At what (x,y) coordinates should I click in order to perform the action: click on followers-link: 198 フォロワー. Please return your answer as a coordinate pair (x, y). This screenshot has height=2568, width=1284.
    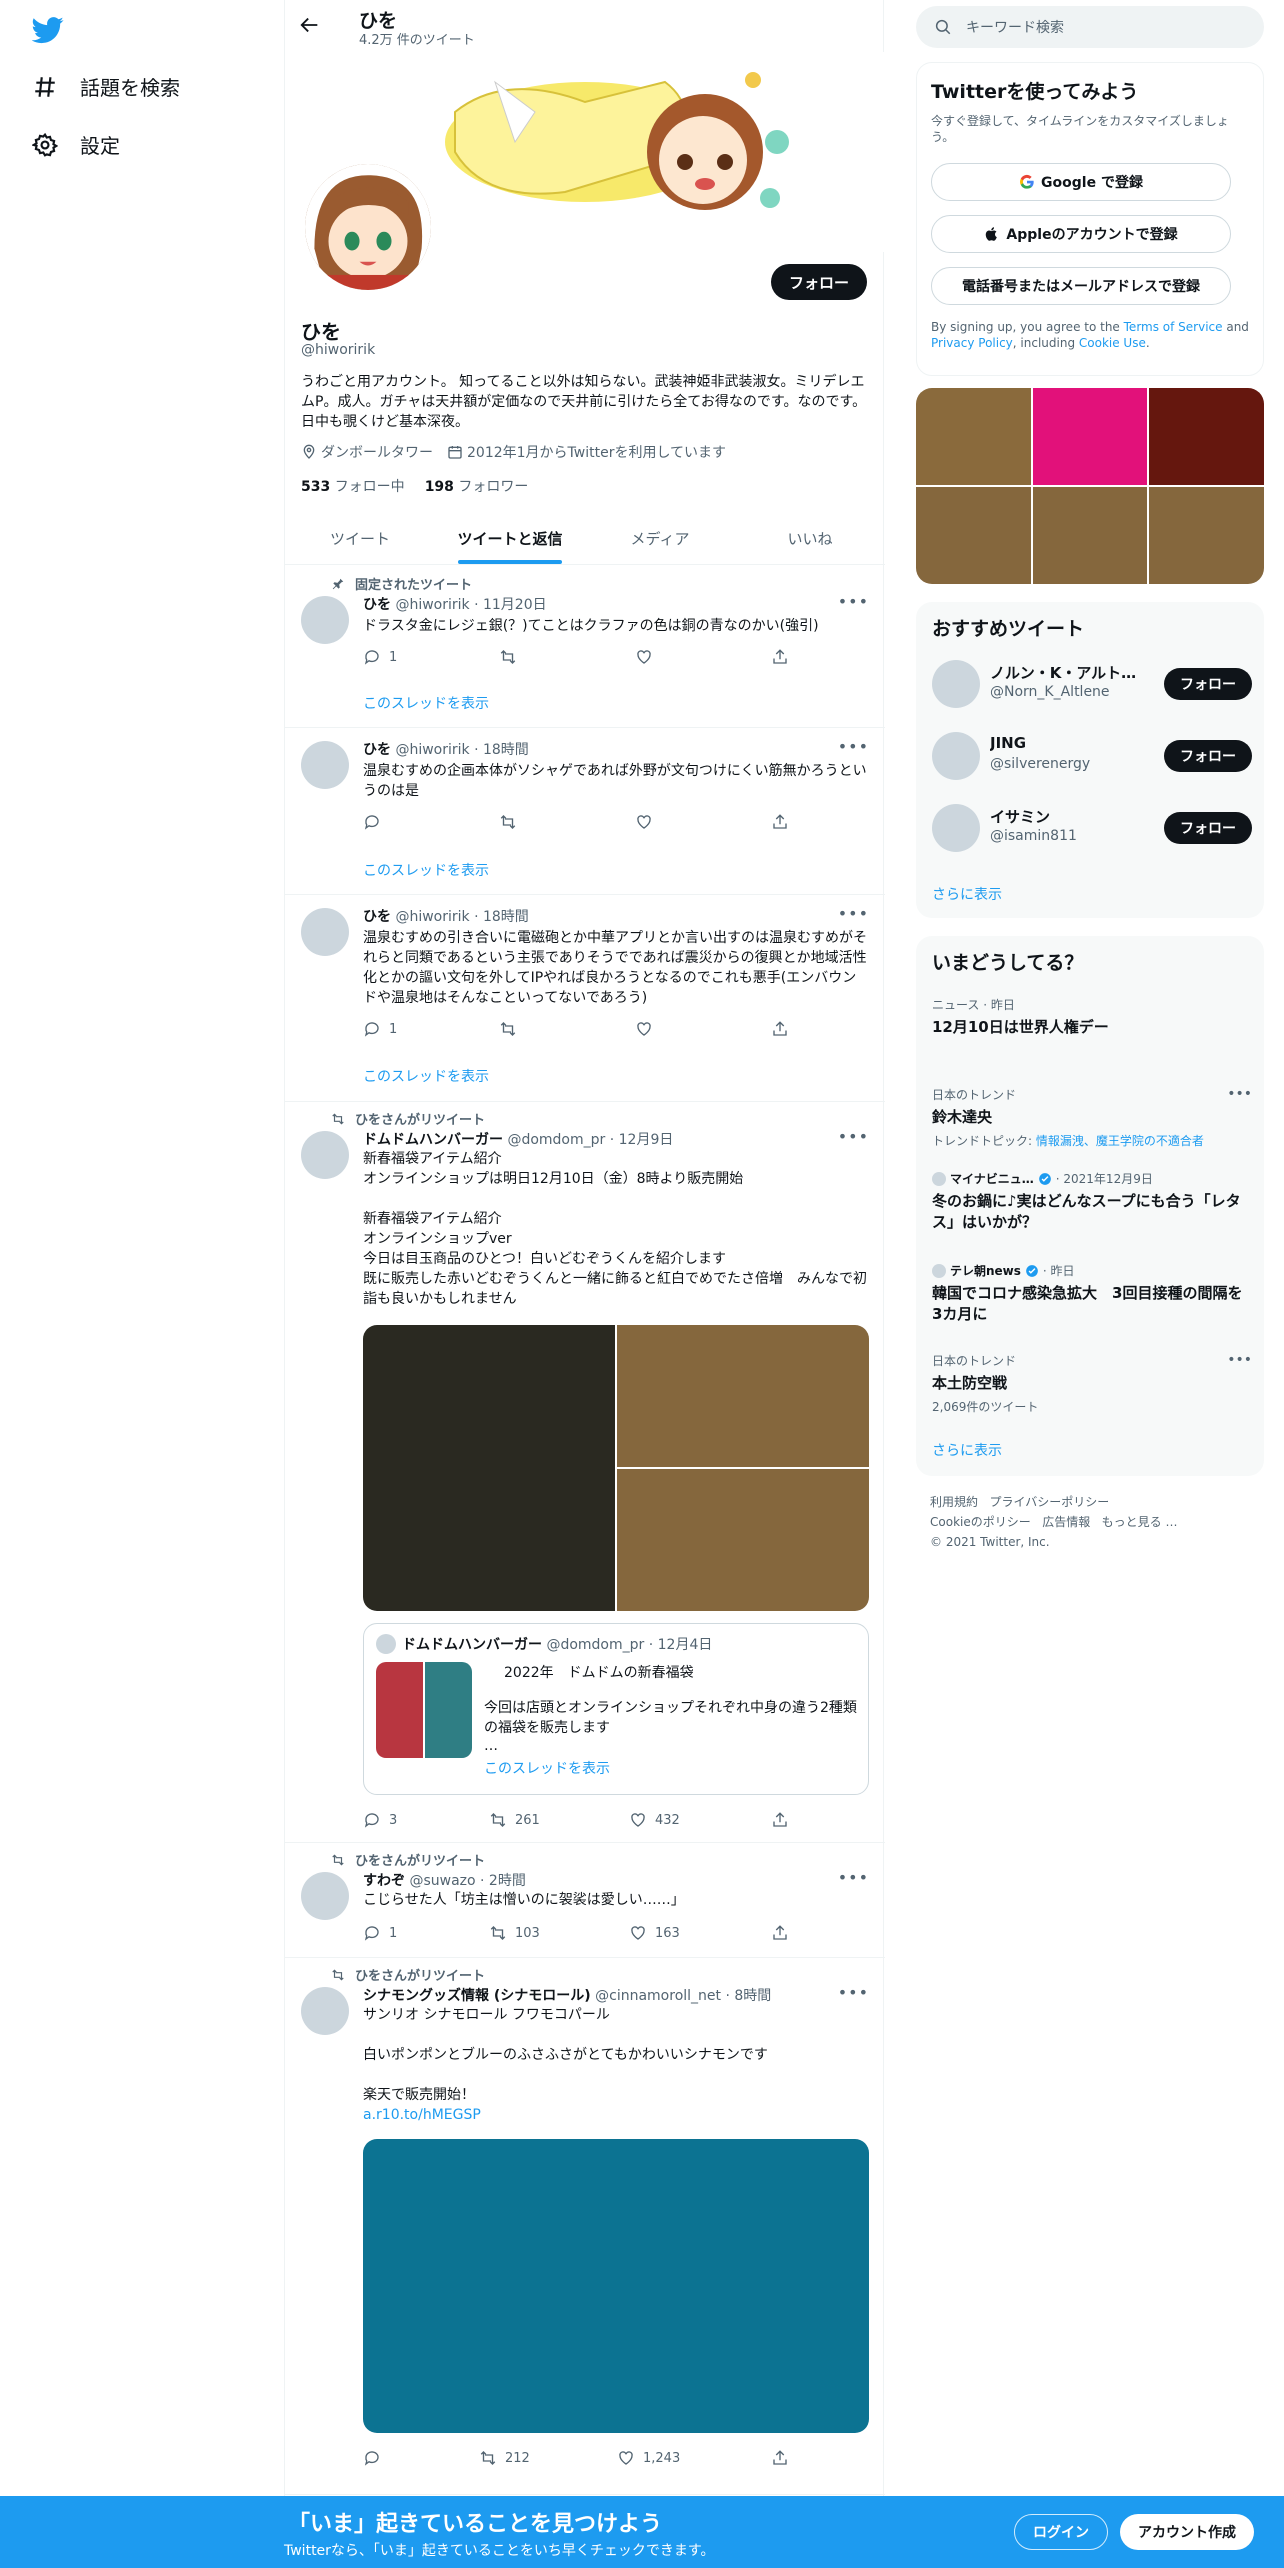
    Looking at the image, I should click on (477, 486).